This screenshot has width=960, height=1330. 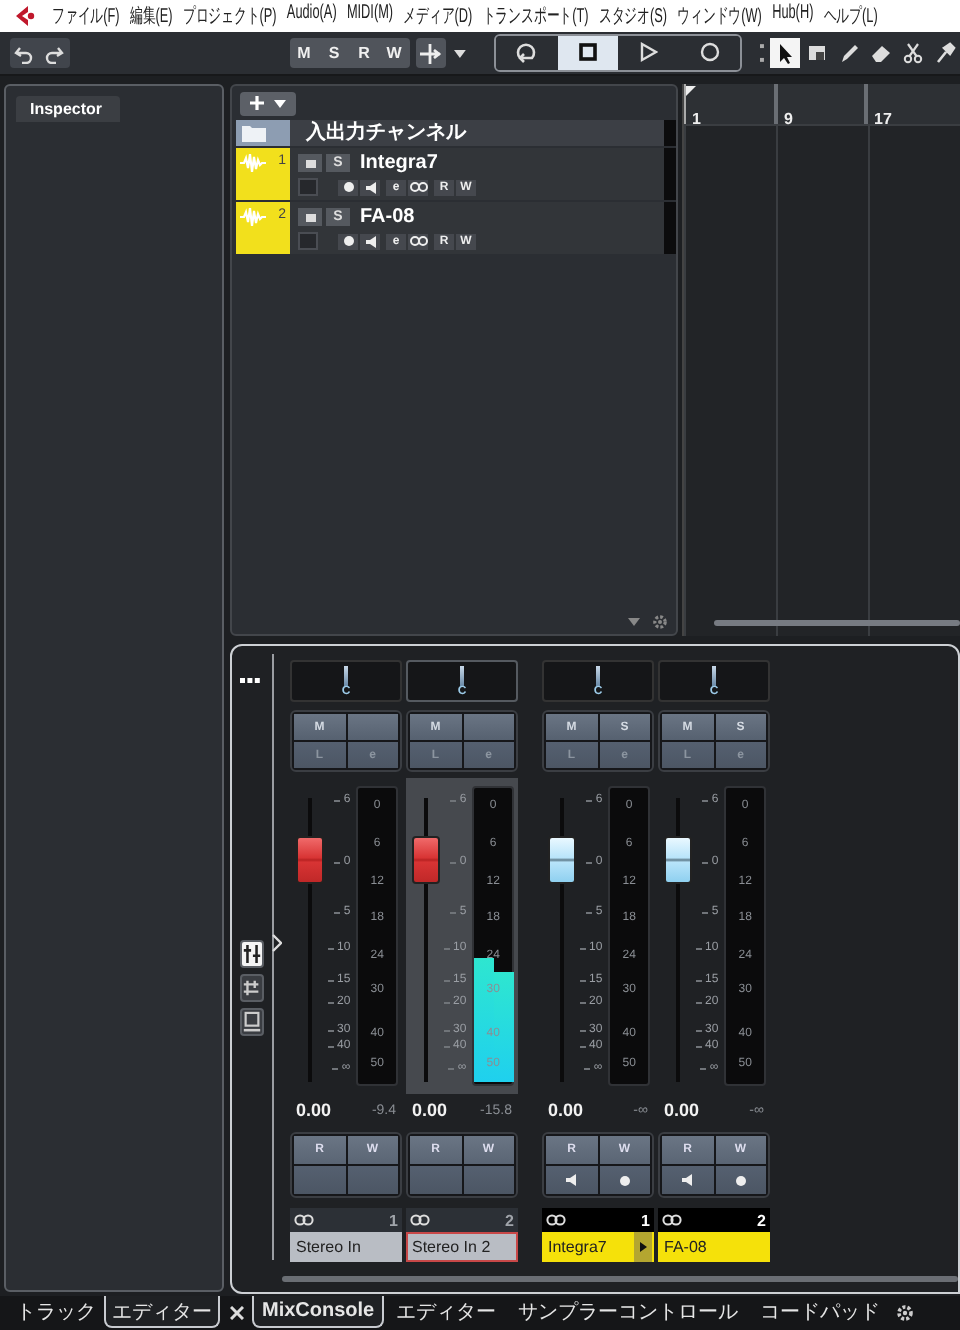 I want to click on bar-number: 1, so click(x=696, y=119).